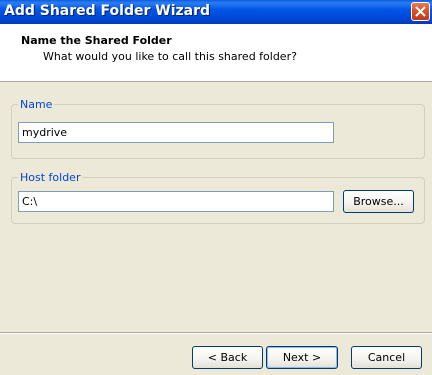 The height and width of the screenshot is (375, 432). What do you see at coordinates (216, 12) in the screenshot?
I see `title-bar: Add Shared Folder Wizard` at bounding box center [216, 12].